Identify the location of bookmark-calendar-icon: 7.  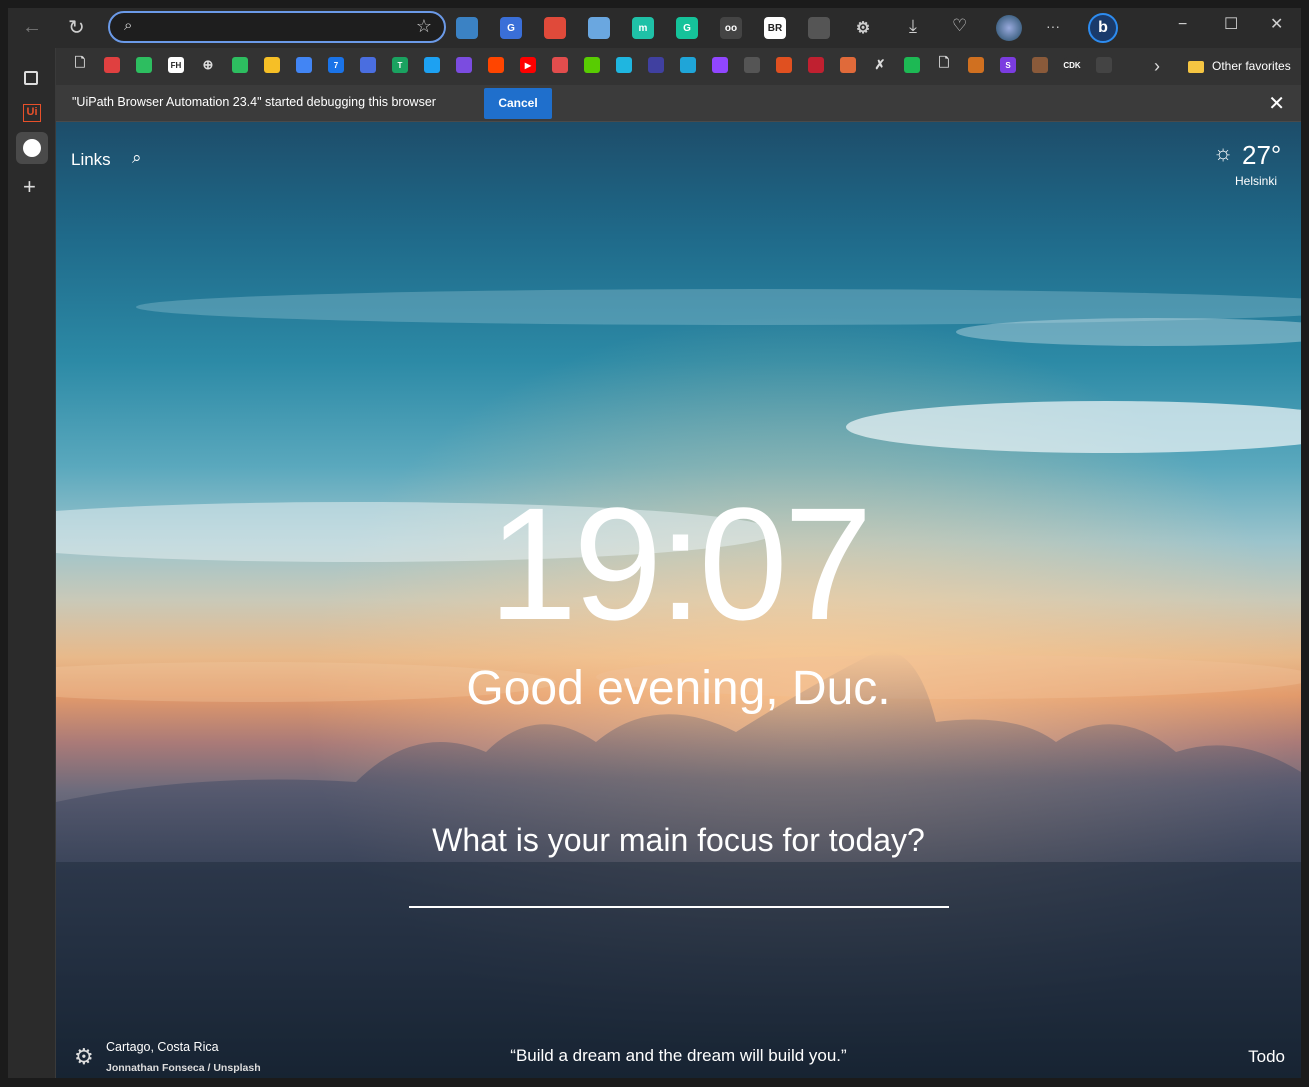
(336, 65).